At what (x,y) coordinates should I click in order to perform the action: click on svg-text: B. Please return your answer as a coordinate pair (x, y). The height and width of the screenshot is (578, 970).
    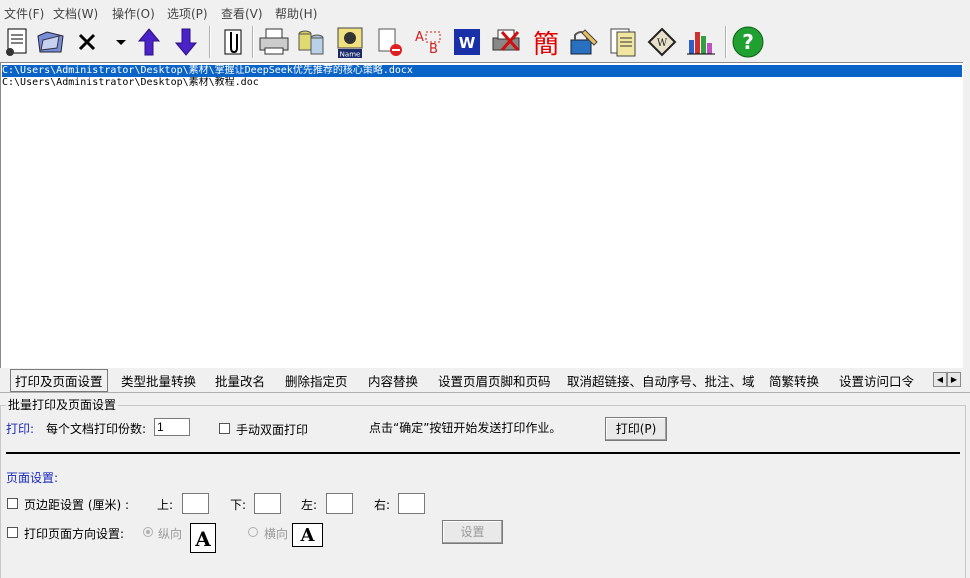
    Looking at the image, I should click on (433, 49).